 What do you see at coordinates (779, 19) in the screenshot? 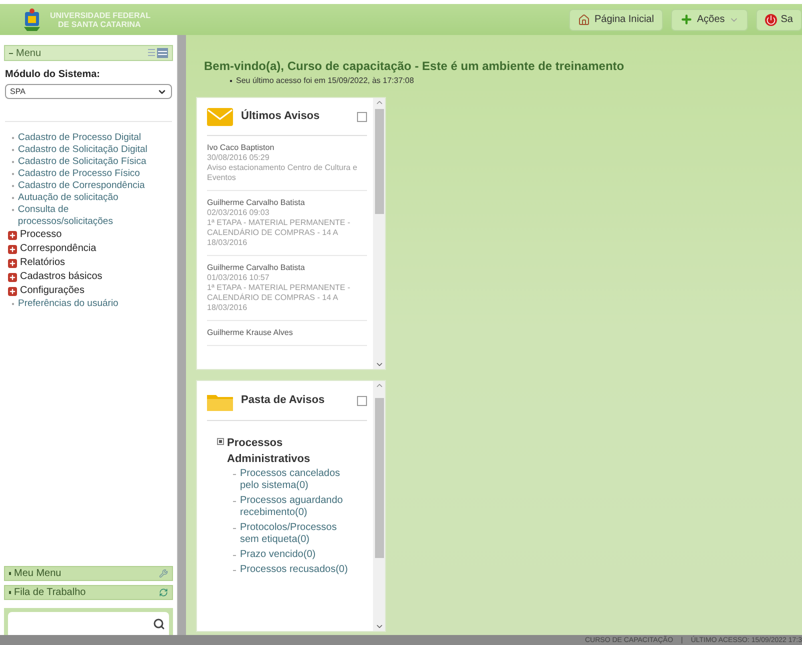
I see `header-button: Sa` at bounding box center [779, 19].